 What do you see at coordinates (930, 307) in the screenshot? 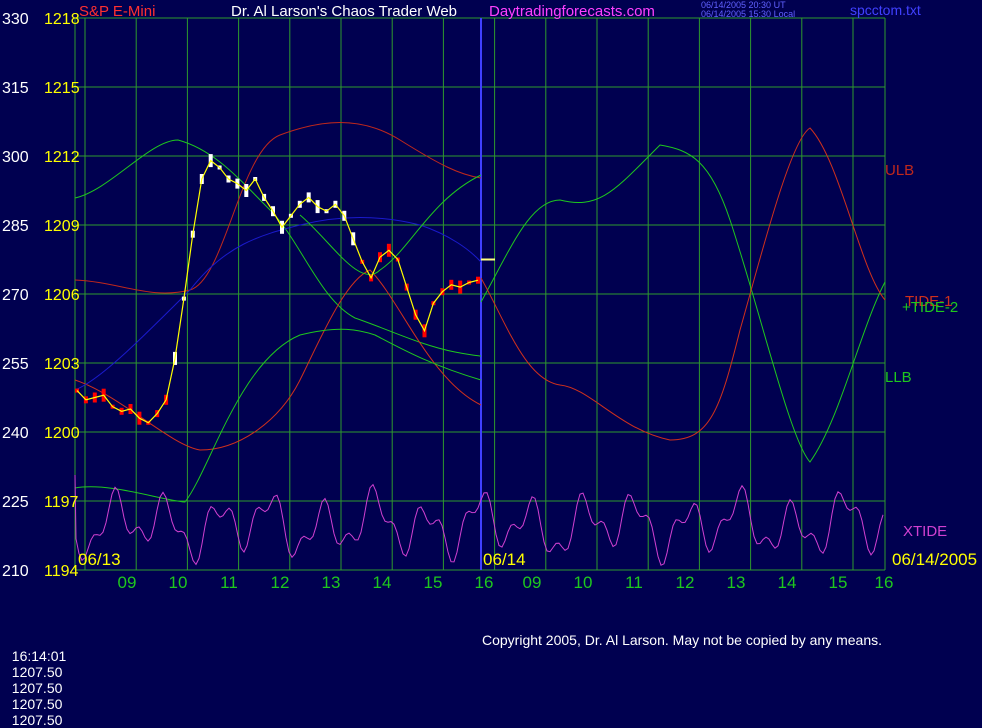
I see `annotation-tide-2: +TIDE-2` at bounding box center [930, 307].